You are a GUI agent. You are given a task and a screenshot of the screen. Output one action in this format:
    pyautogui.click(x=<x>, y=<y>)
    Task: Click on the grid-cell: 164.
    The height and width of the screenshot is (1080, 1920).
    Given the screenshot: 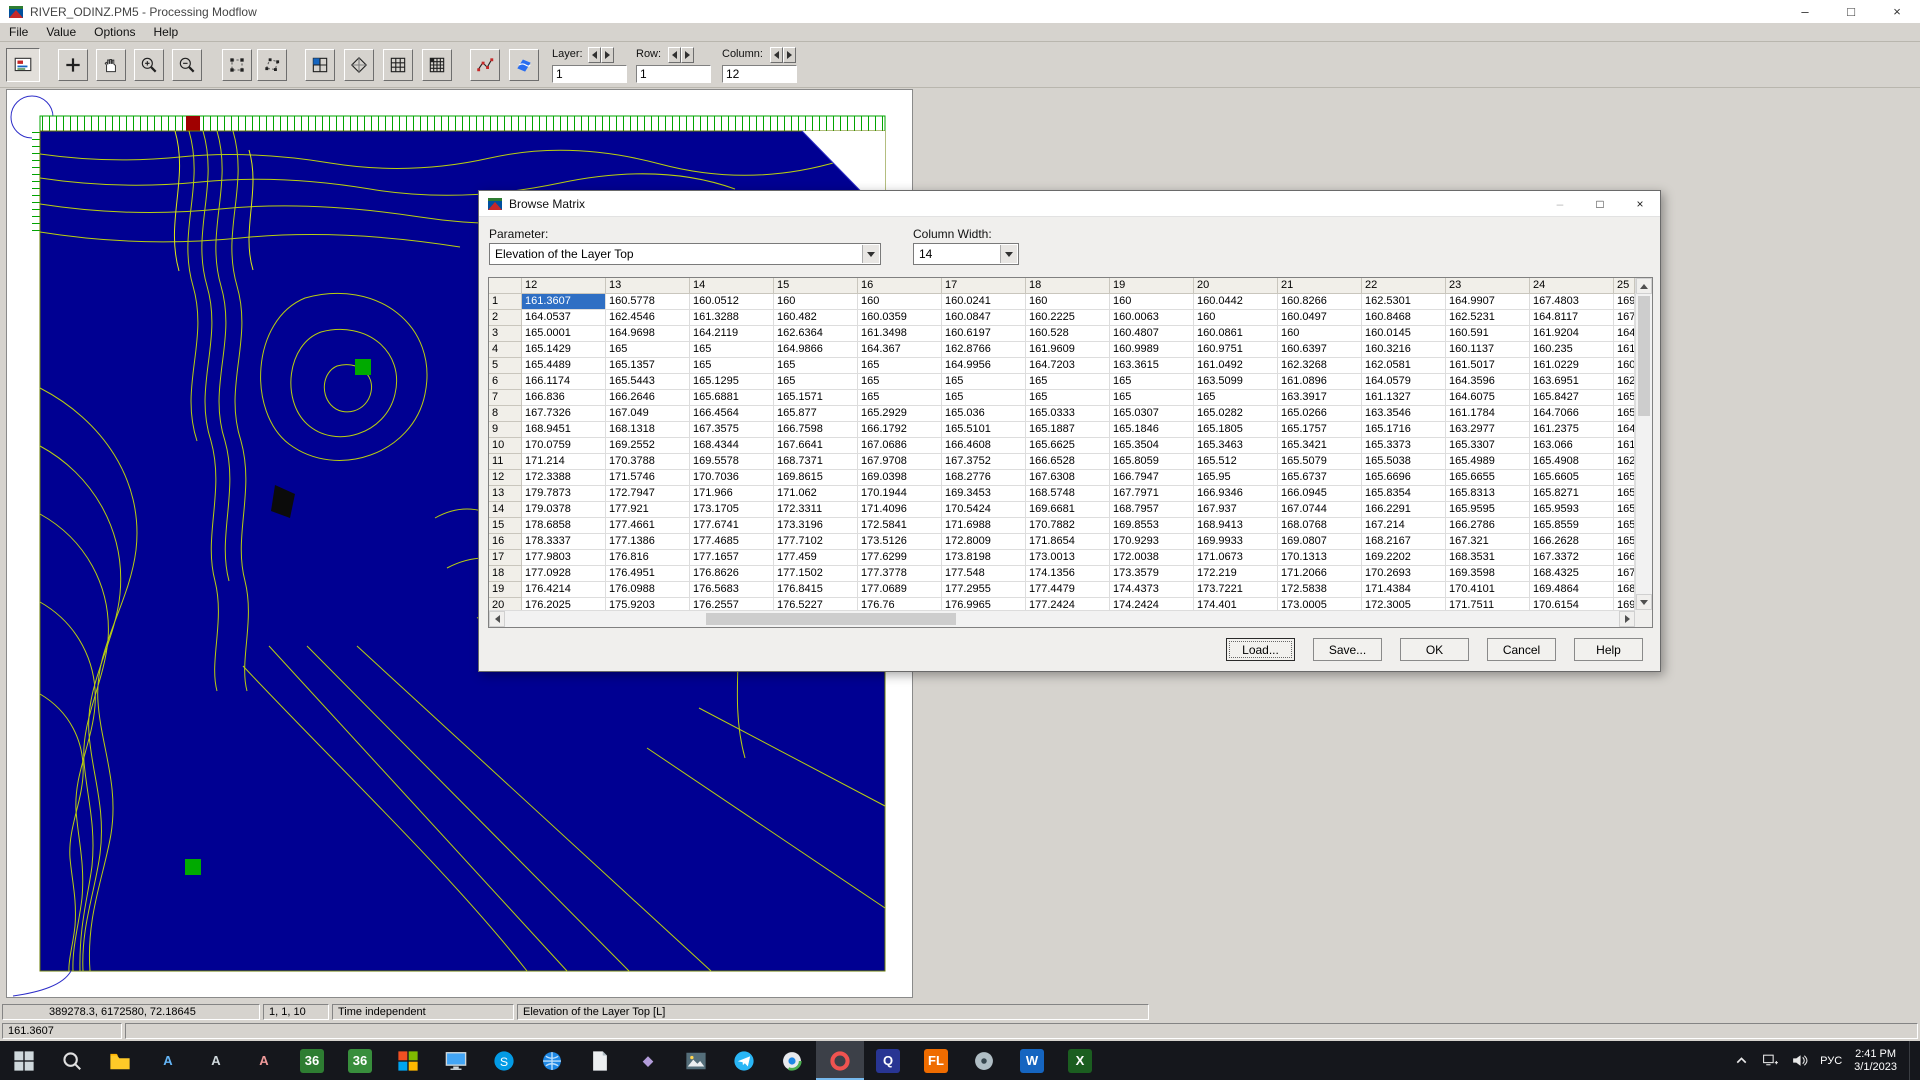 What is the action you would take?
    pyautogui.click(x=1624, y=430)
    